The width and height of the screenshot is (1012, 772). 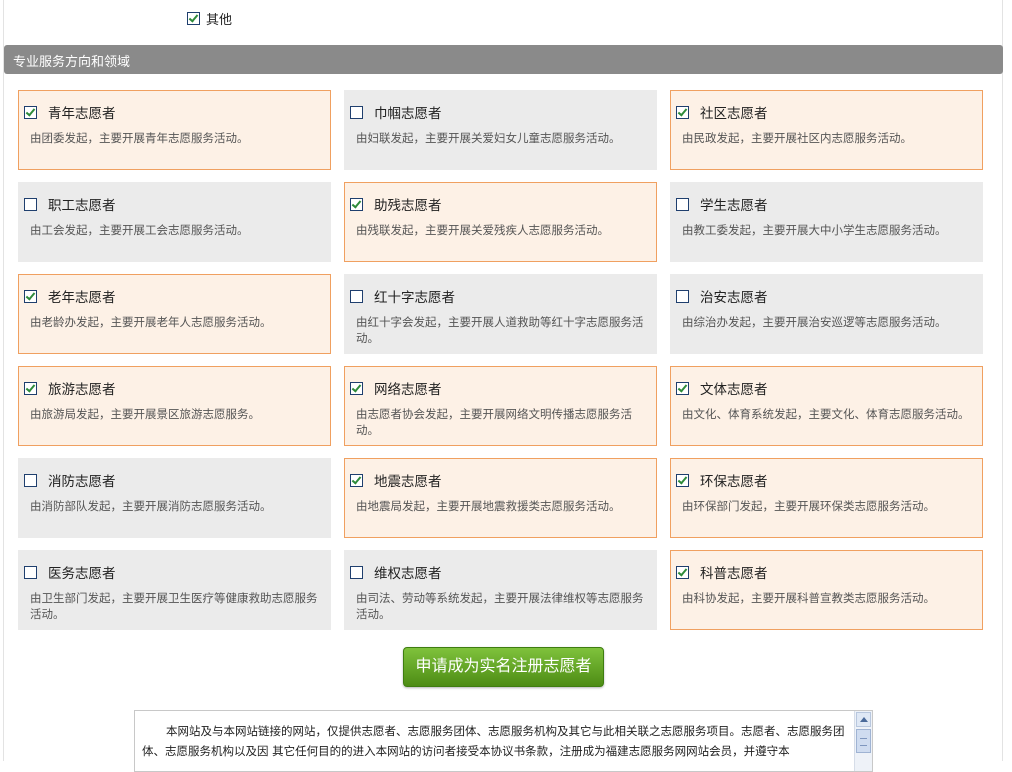 I want to click on service-card: 巾帼志愿者由妇联发起，主要开展关爱妇女儿童志愿服务活动。, so click(x=500, y=130).